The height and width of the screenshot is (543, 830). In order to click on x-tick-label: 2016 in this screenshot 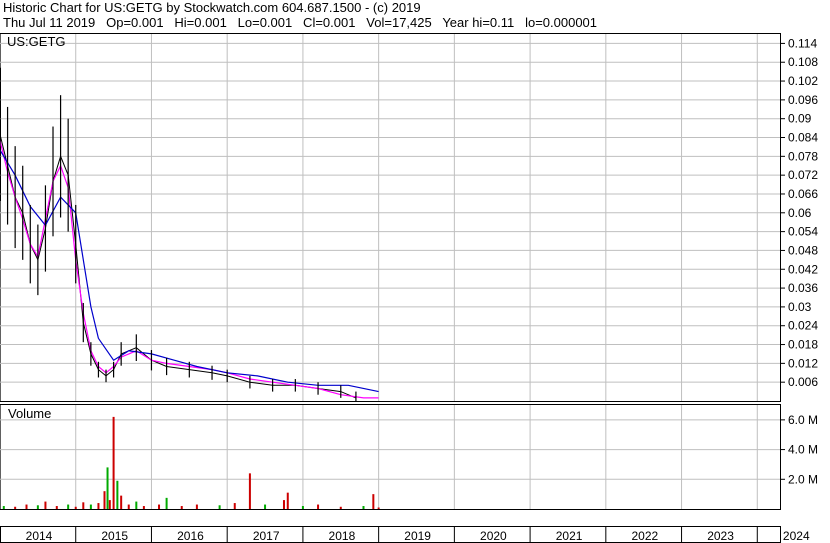, I will do `click(190, 536)`.